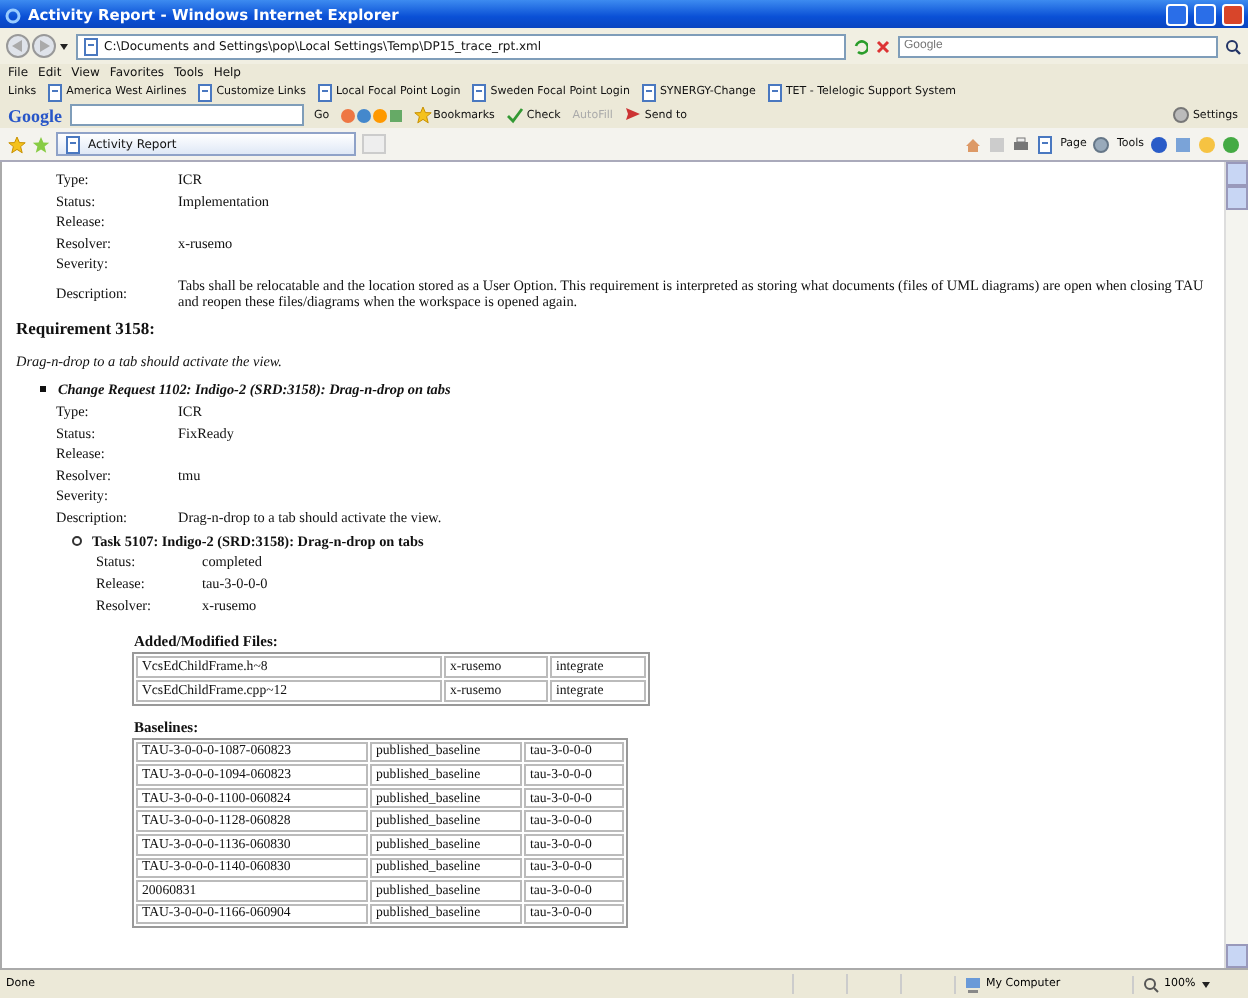  I want to click on google-logo: Google, so click(35, 115).